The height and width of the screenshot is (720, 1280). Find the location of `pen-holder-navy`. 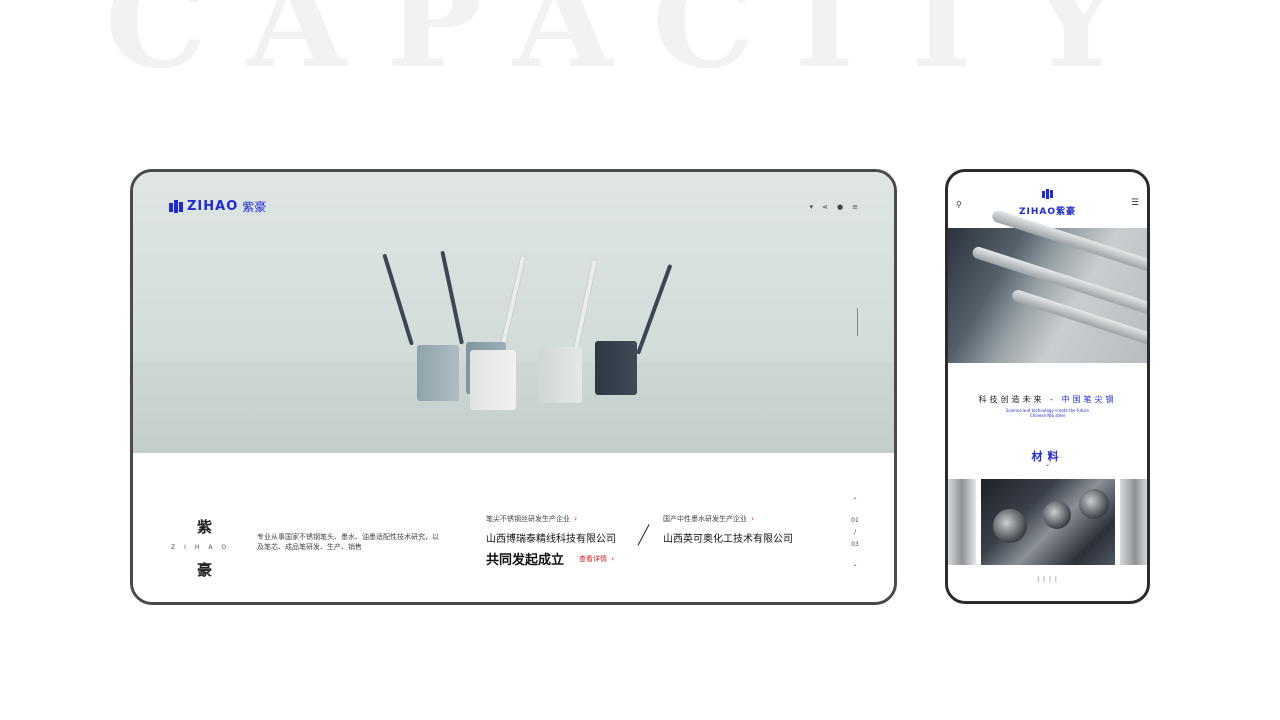

pen-holder-navy is located at coordinates (616, 368).